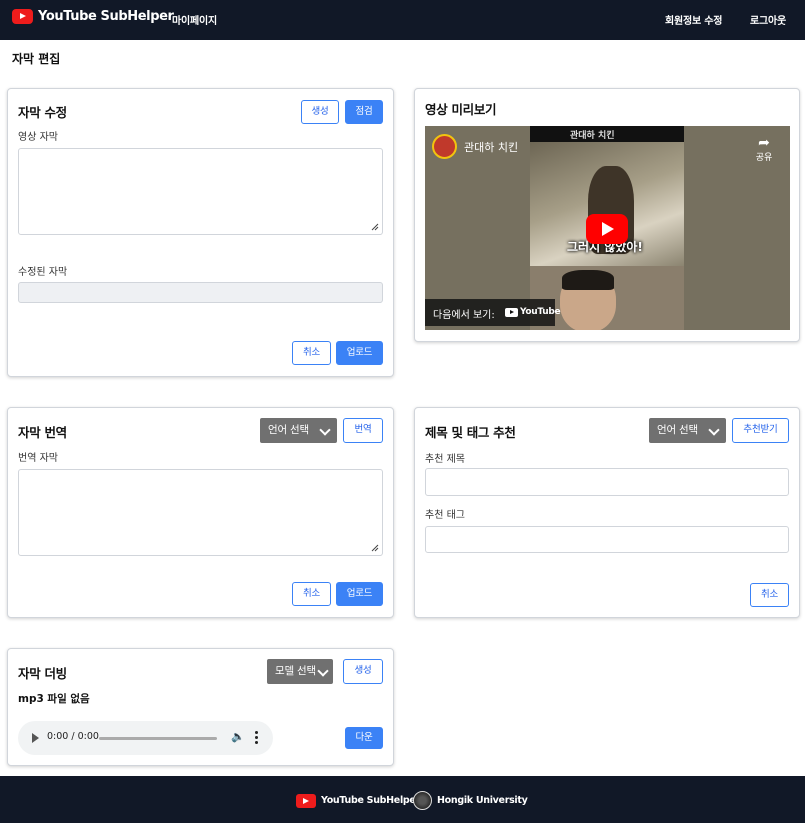  I want to click on translate-button: 번역, so click(363, 430).